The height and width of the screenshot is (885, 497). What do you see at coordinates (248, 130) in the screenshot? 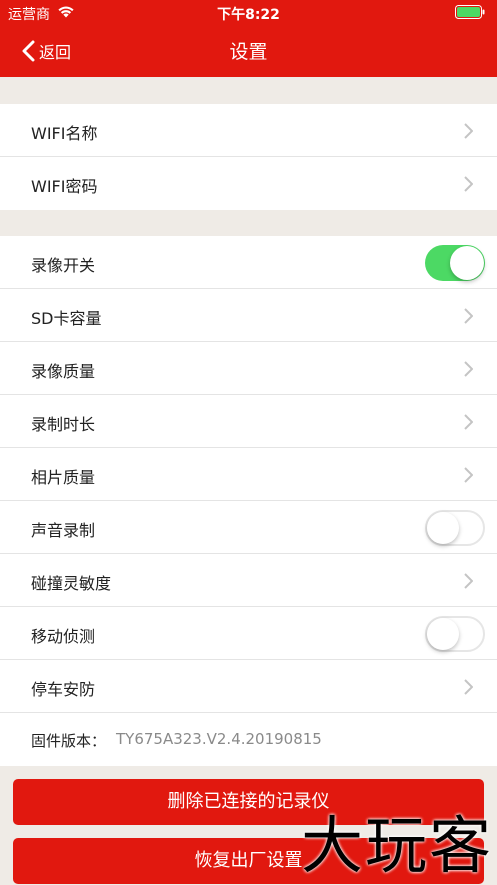
I see `settings-row-wifi-name: WIFI名称` at bounding box center [248, 130].